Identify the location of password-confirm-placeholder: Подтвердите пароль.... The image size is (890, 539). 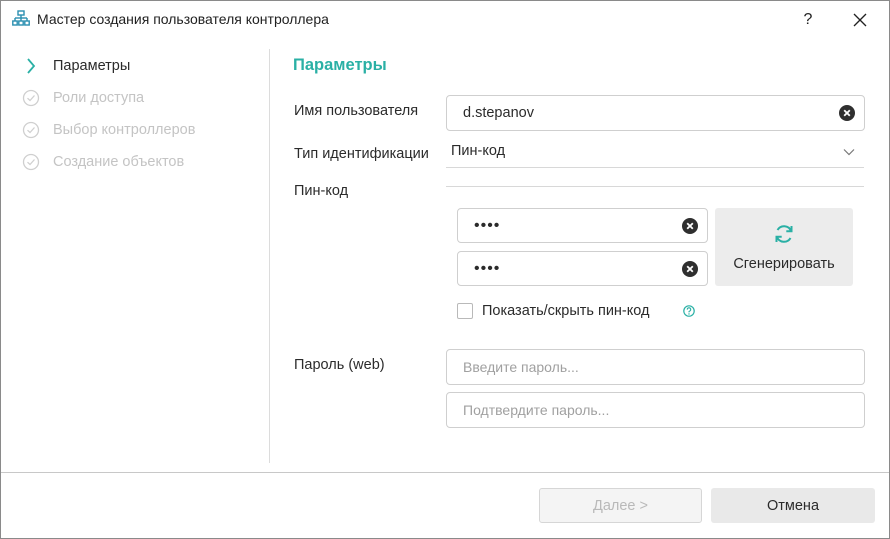
(536, 410).